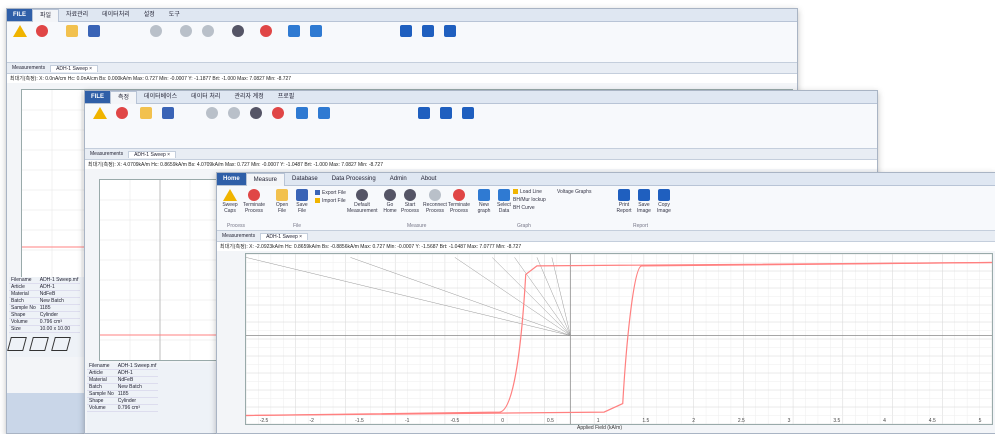  I want to click on default-measurement-button: Default Measurement, so click(362, 201).